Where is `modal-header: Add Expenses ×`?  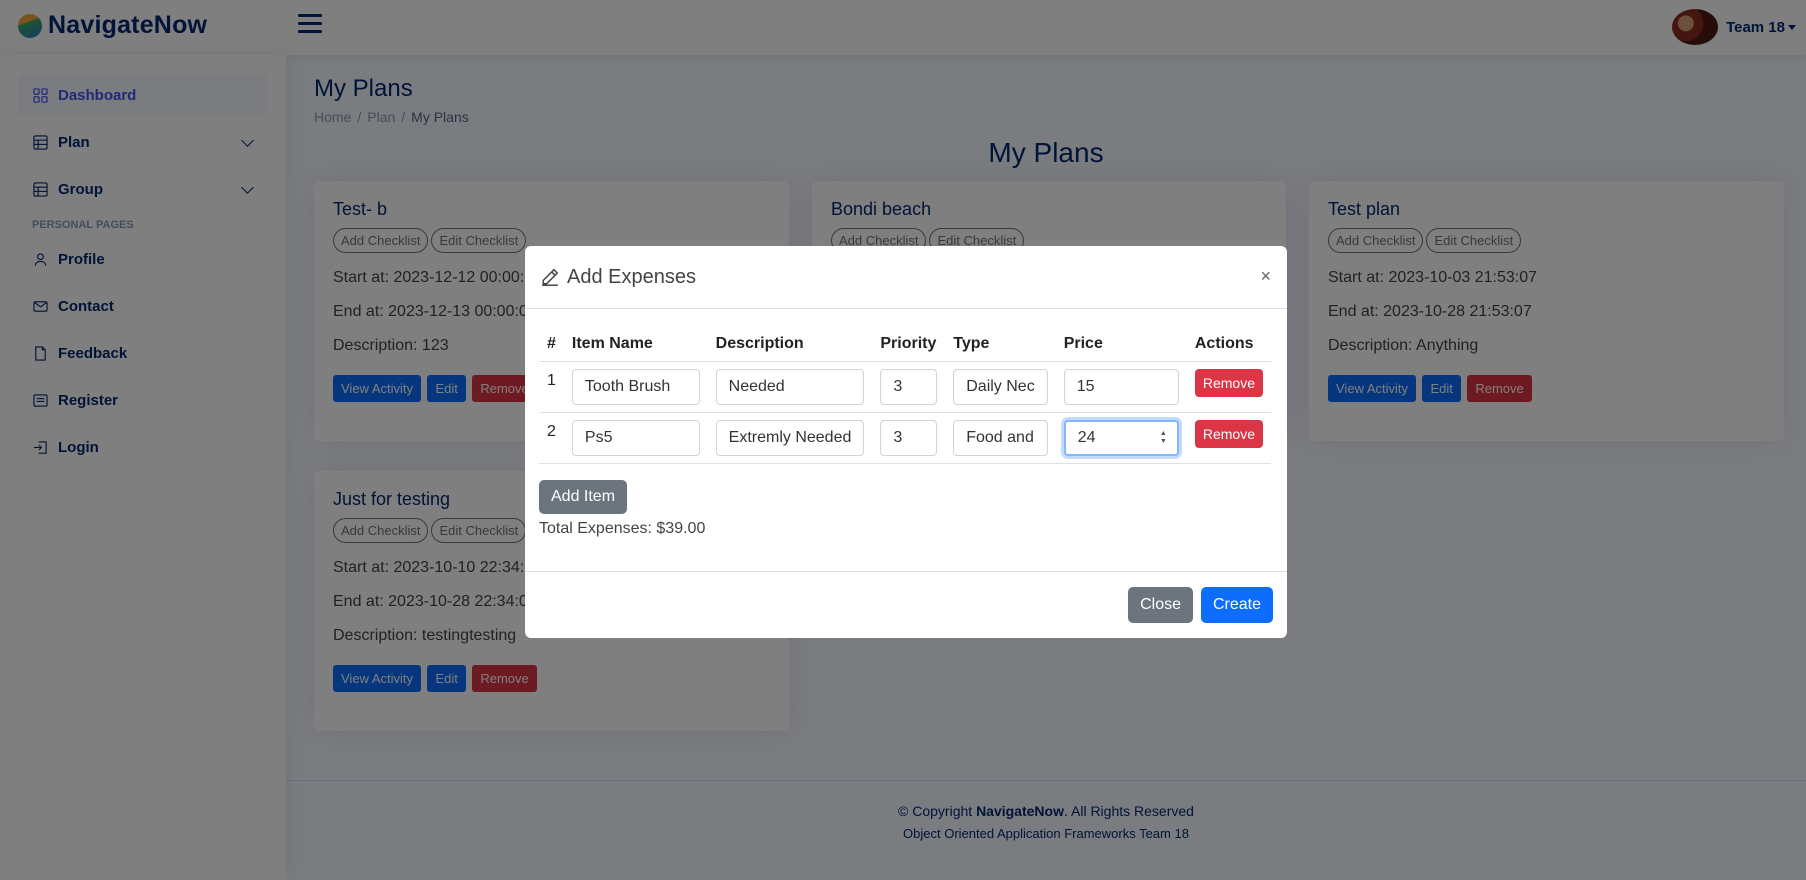 modal-header: Add Expenses × is located at coordinates (906, 277).